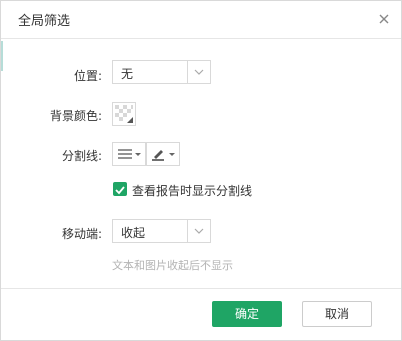 The height and width of the screenshot is (341, 402). I want to click on show-divider-checkbox-label: 查看报告时显示分割线, so click(192, 190).